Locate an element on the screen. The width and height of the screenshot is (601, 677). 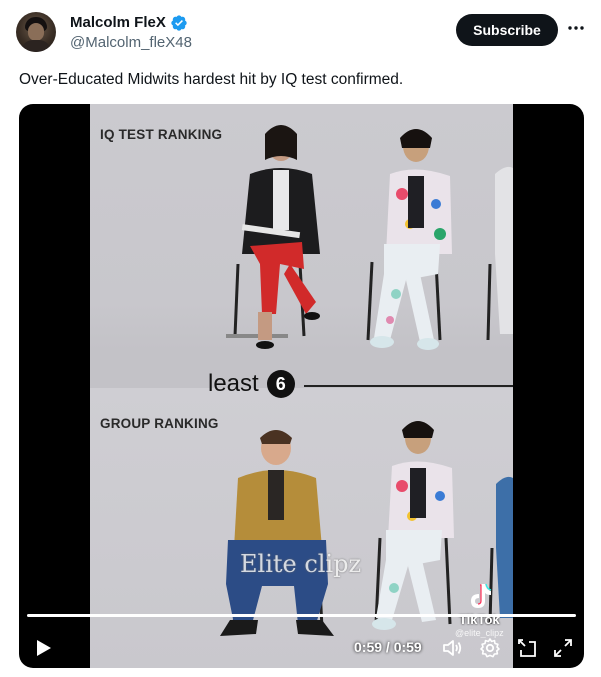
more-dots-icon is located at coordinates (576, 28).